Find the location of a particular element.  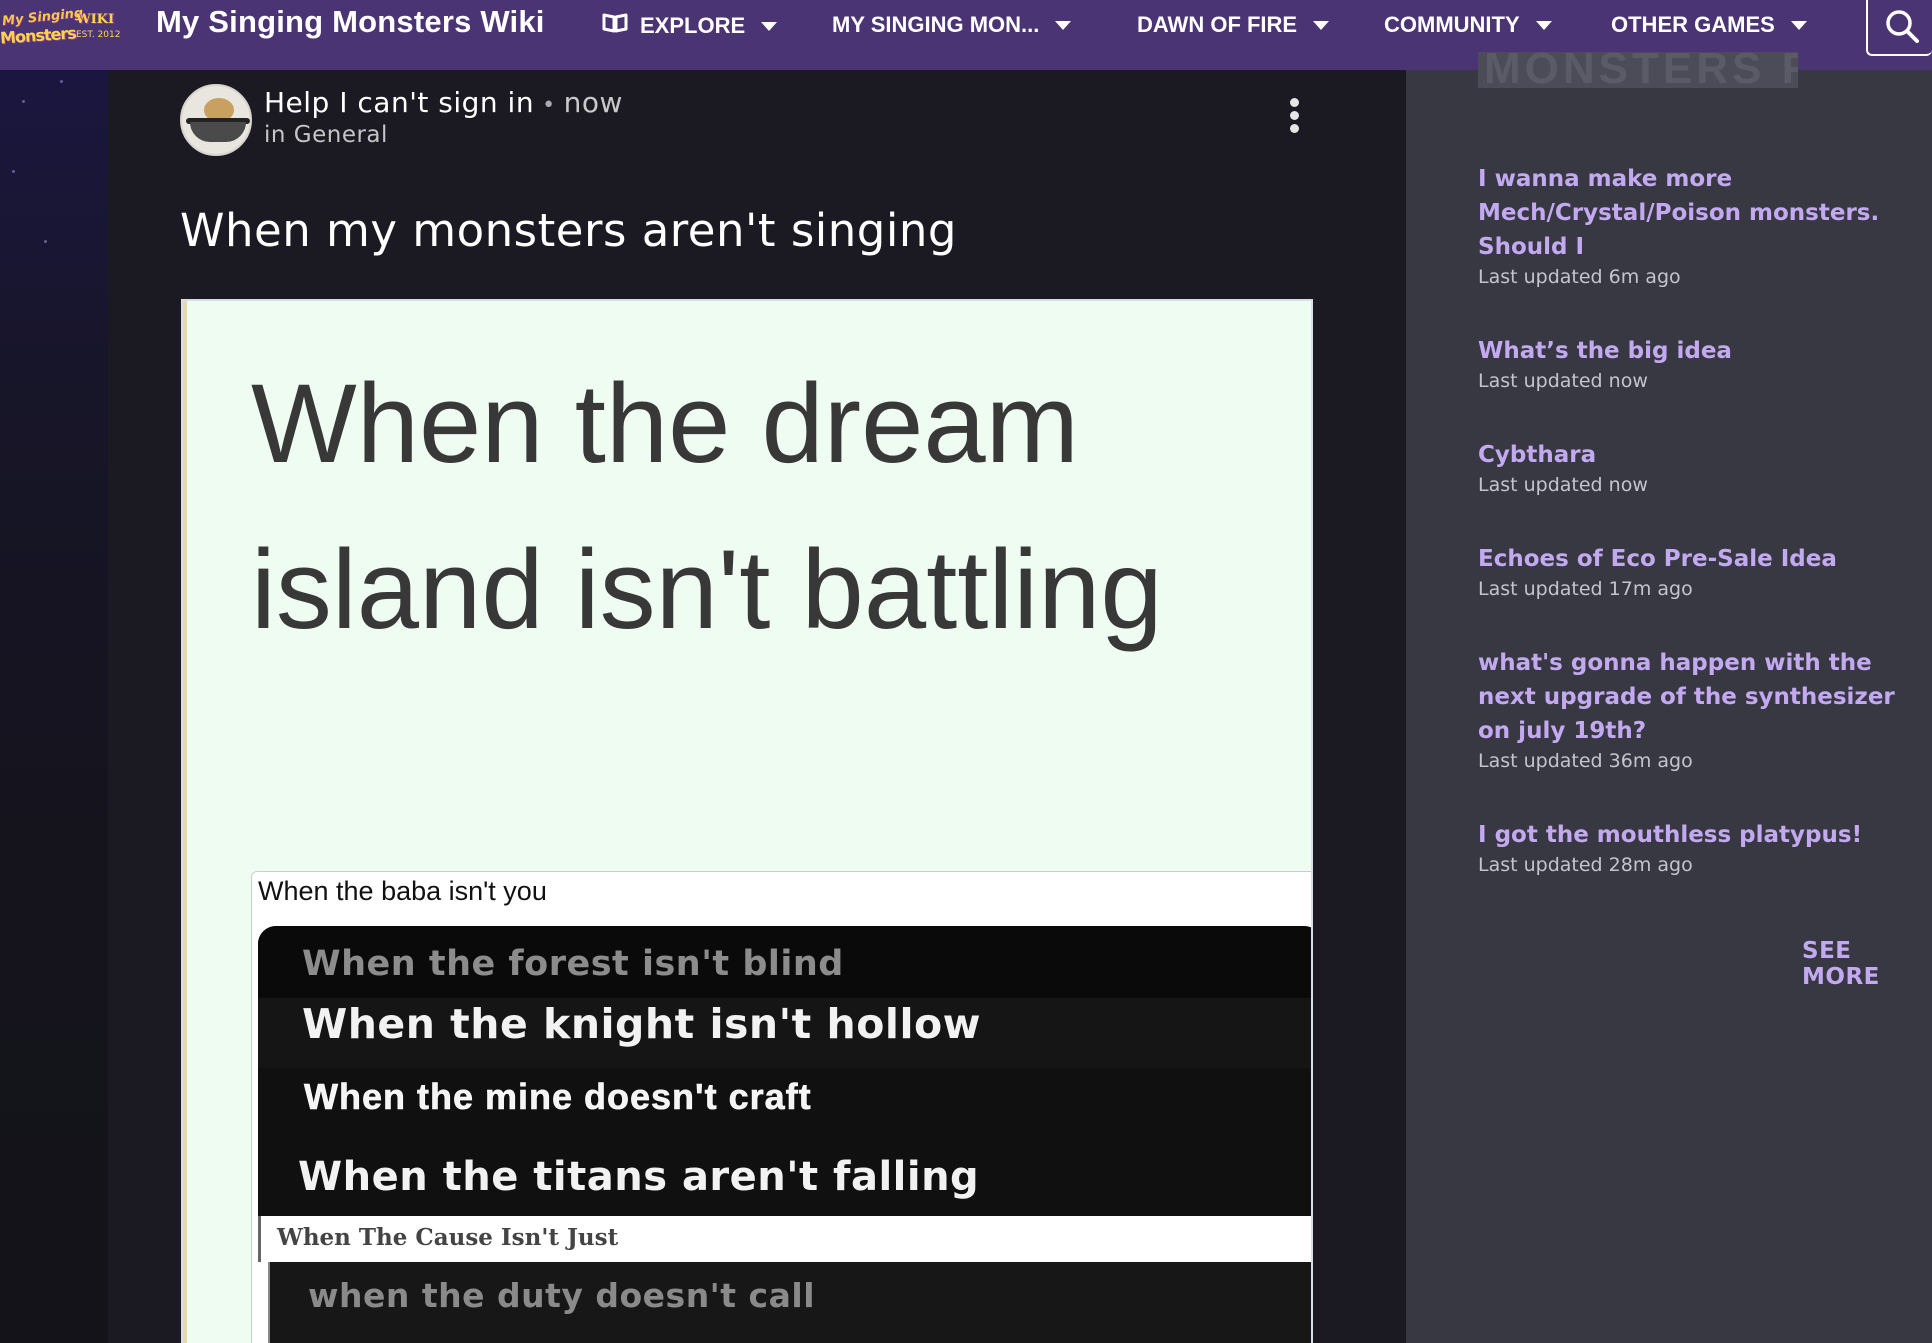

search-button is located at coordinates (1899, 28).